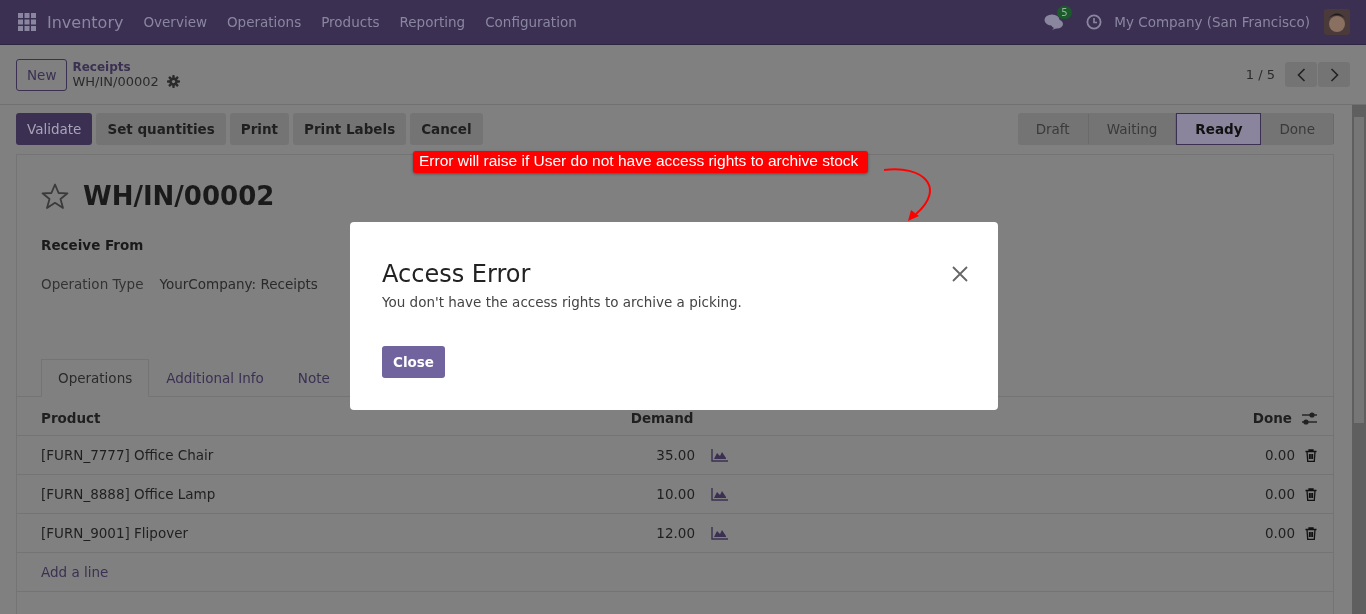 This screenshot has height=614, width=1366. I want to click on notebook-tab: Operations, so click(95, 378).